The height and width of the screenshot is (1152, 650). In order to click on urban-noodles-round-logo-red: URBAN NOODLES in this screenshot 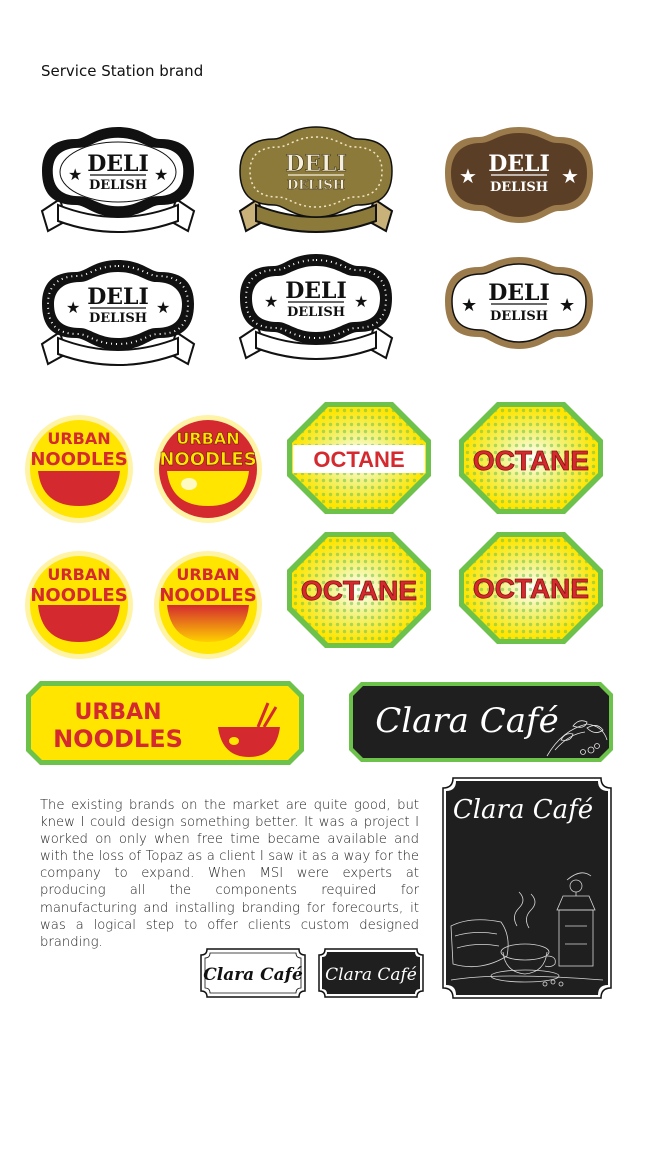, I will do `click(208, 469)`.